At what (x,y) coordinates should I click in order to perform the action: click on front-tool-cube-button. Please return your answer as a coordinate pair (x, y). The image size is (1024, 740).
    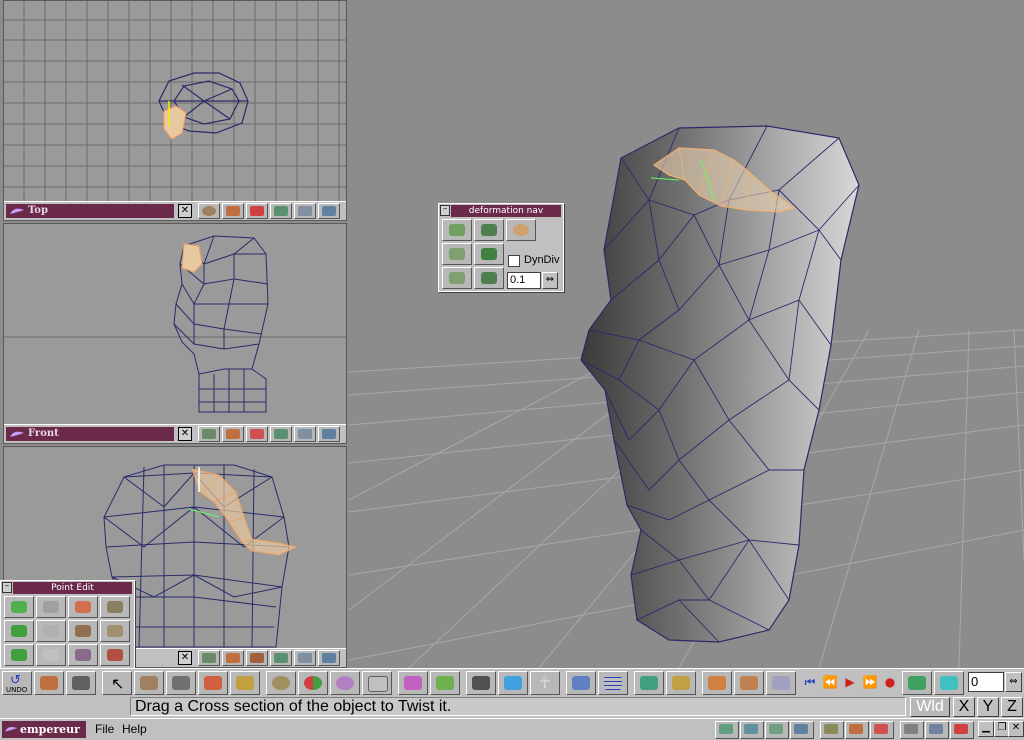
    Looking at the image, I should click on (233, 434).